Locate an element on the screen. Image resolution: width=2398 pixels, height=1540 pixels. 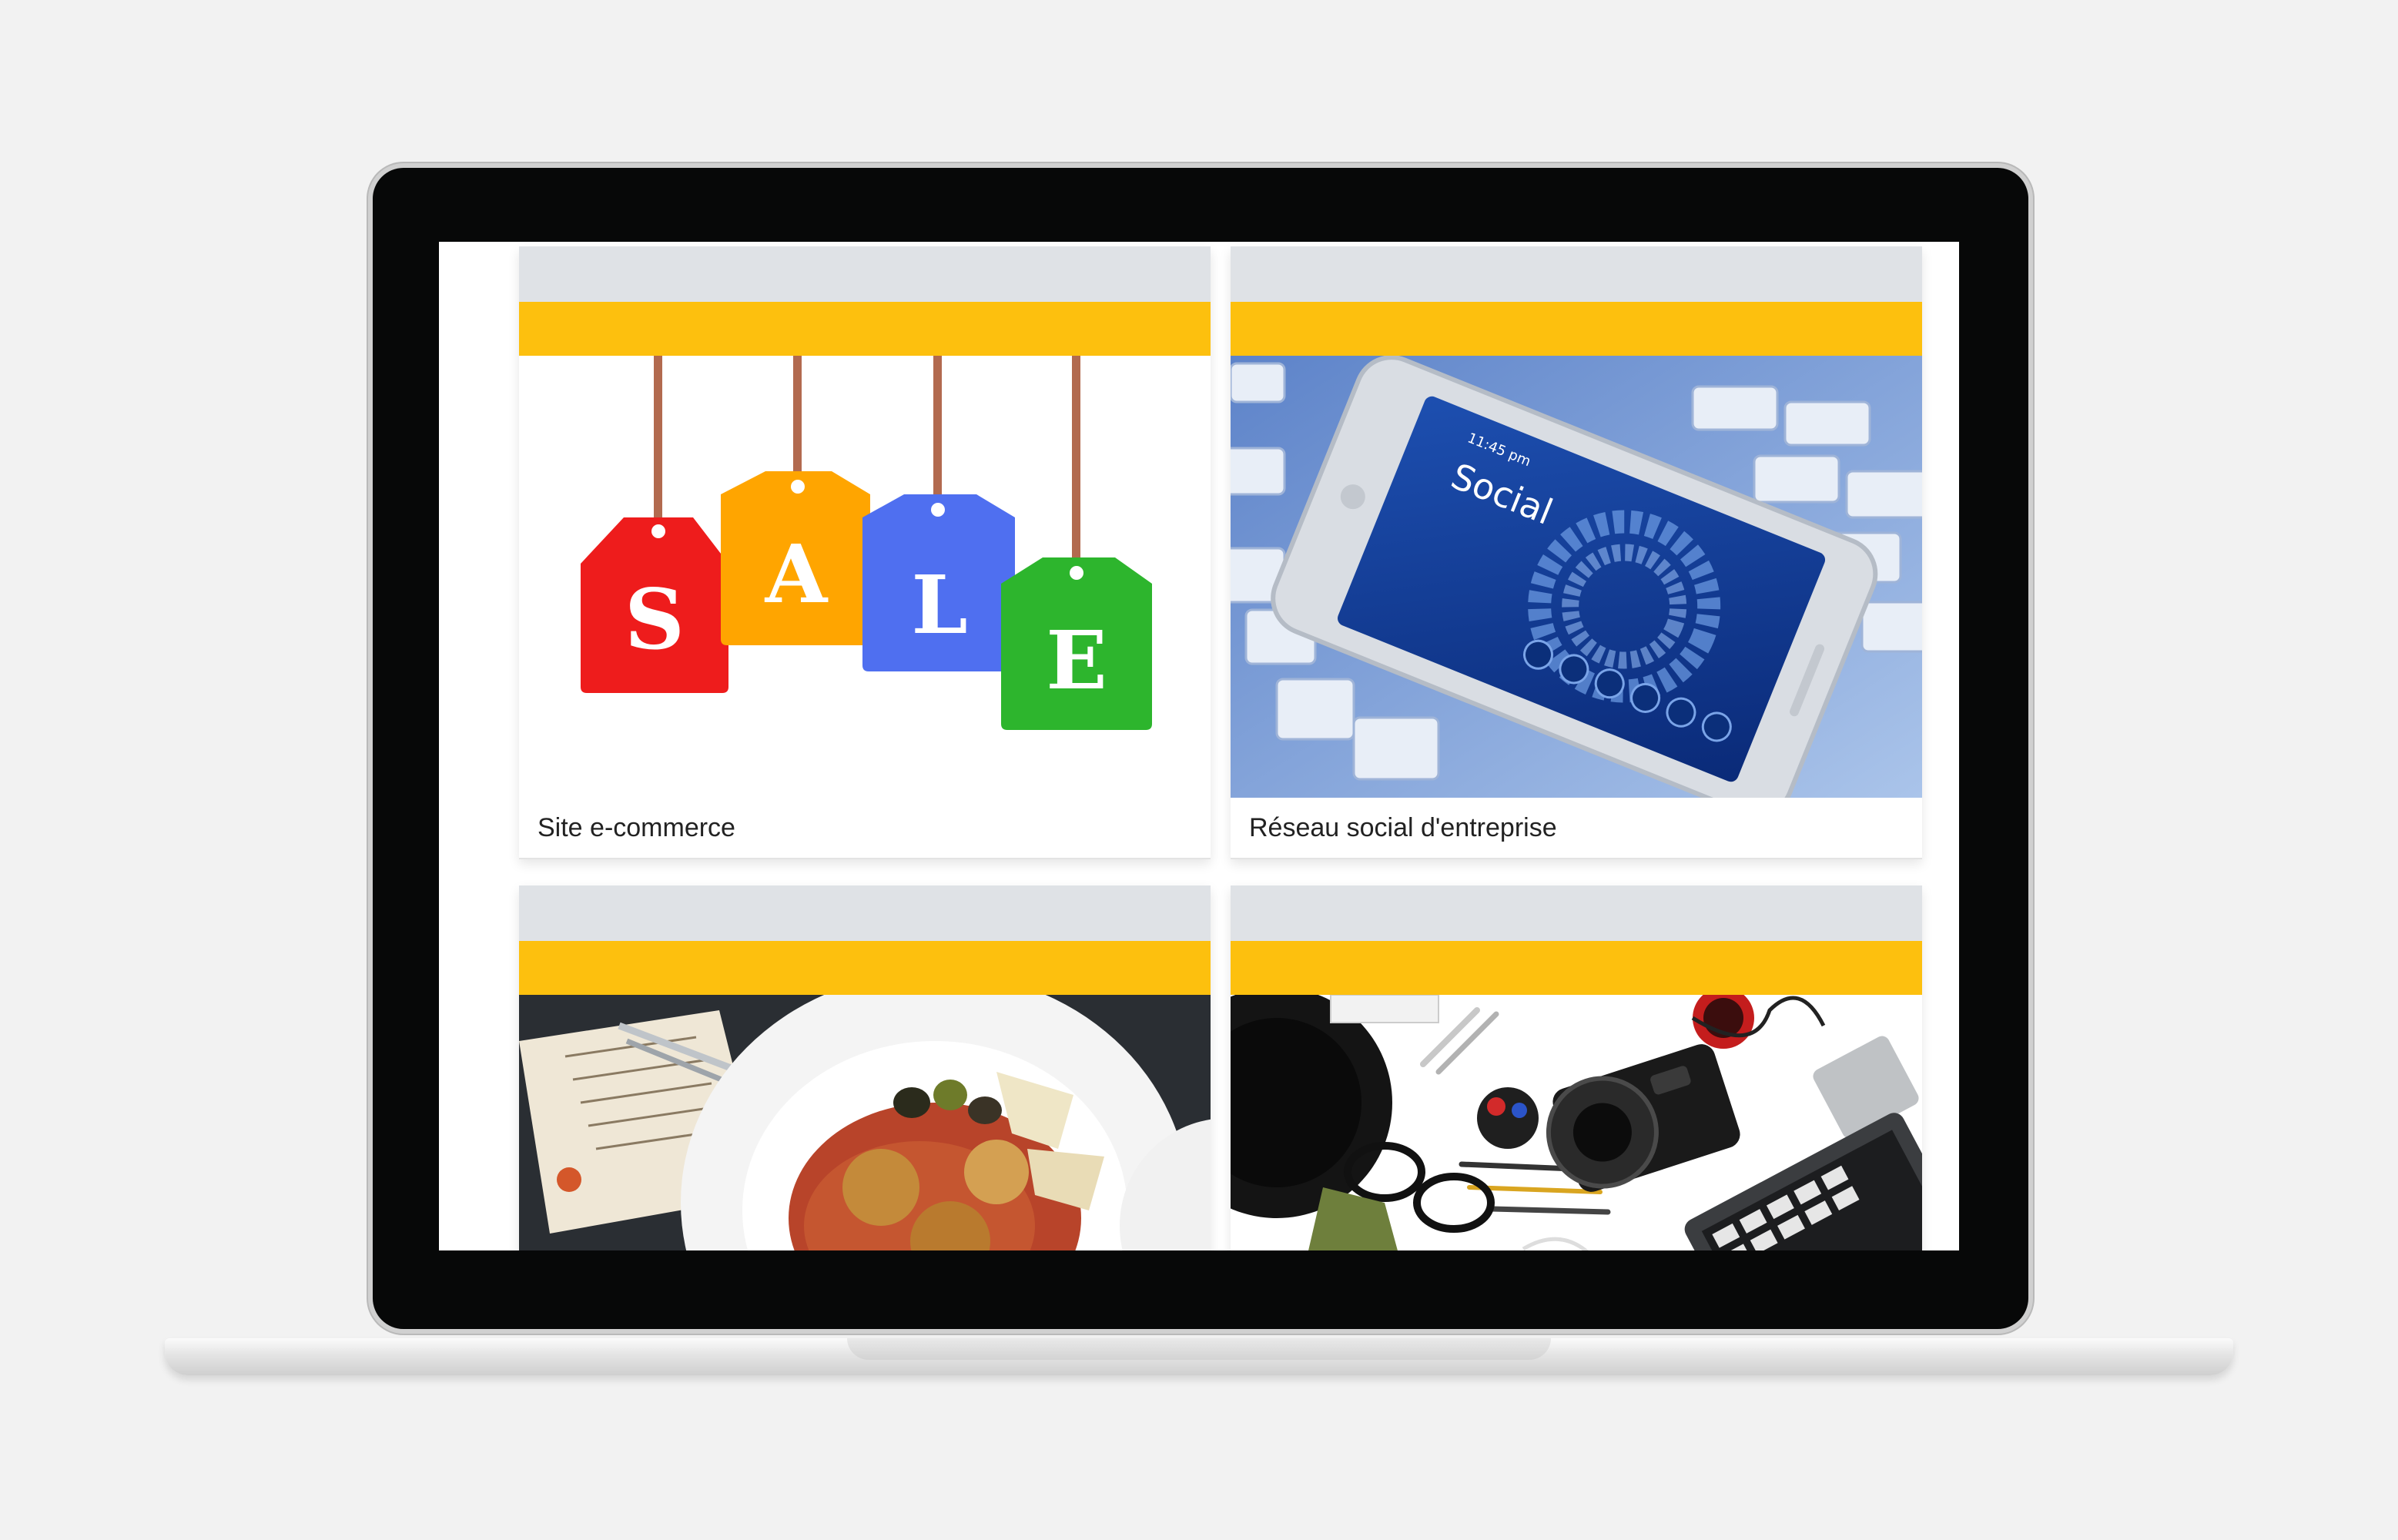
sale-tag-letter: A is located at coordinates (797, 574).